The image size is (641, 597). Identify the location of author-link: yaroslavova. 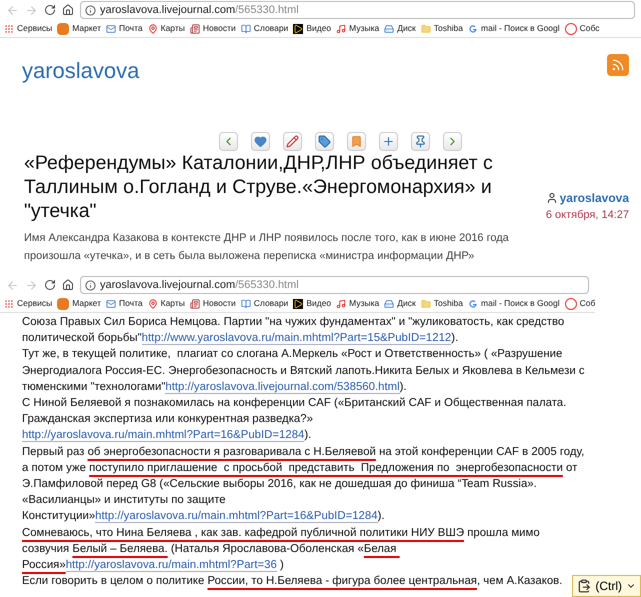
(587, 197).